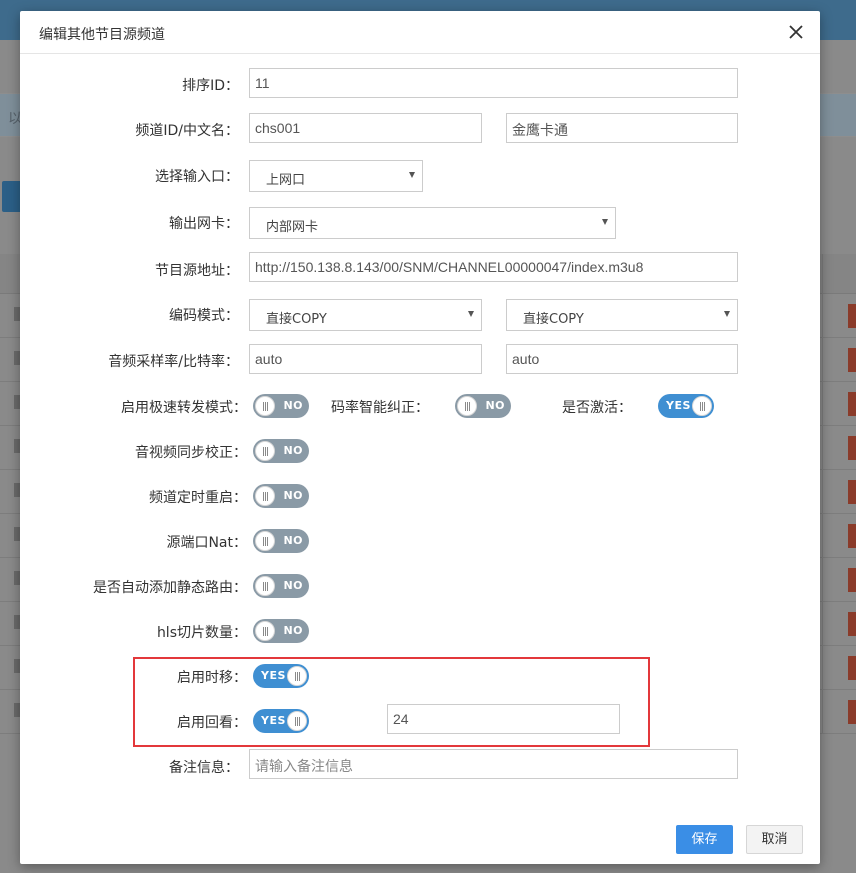  I want to click on remark-label: 备注信息：, so click(204, 768).